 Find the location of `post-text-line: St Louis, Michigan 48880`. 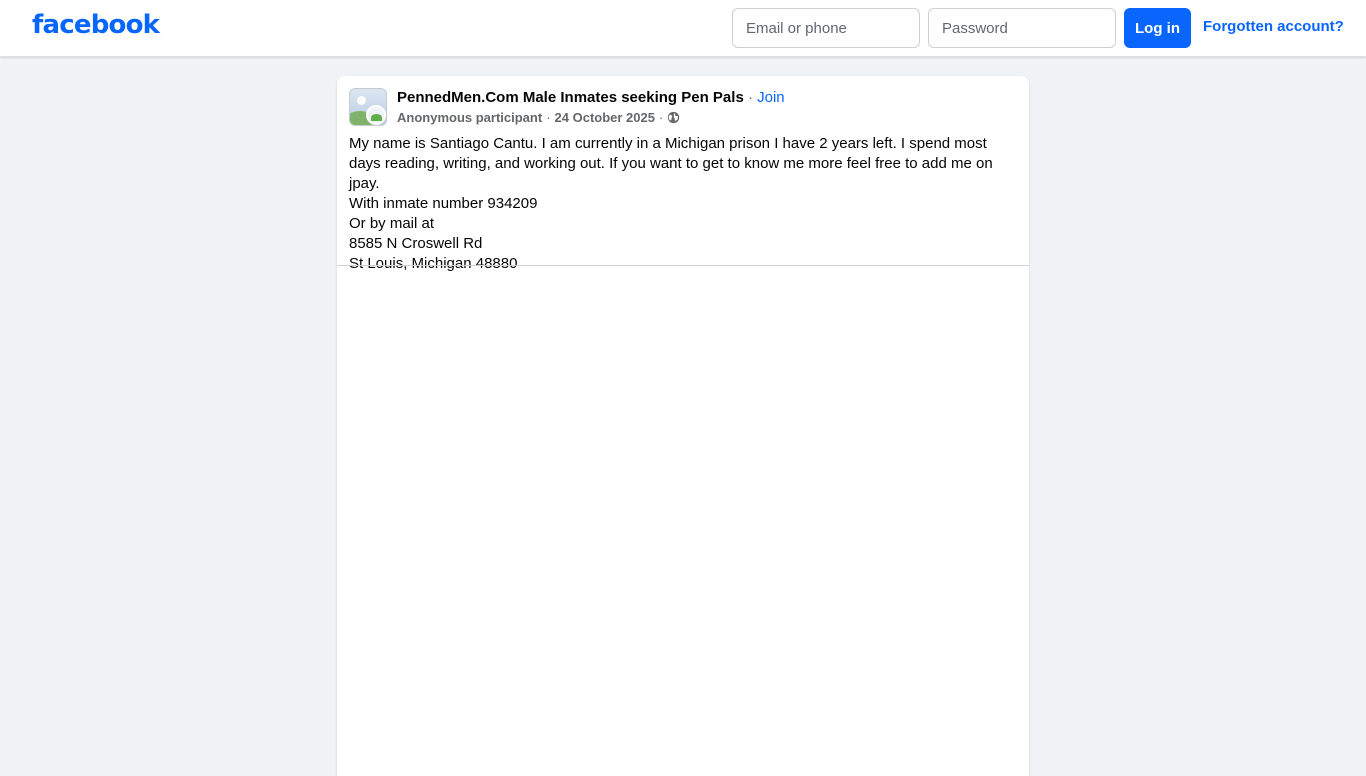

post-text-line: St Louis, Michigan 48880 is located at coordinates (433, 263).